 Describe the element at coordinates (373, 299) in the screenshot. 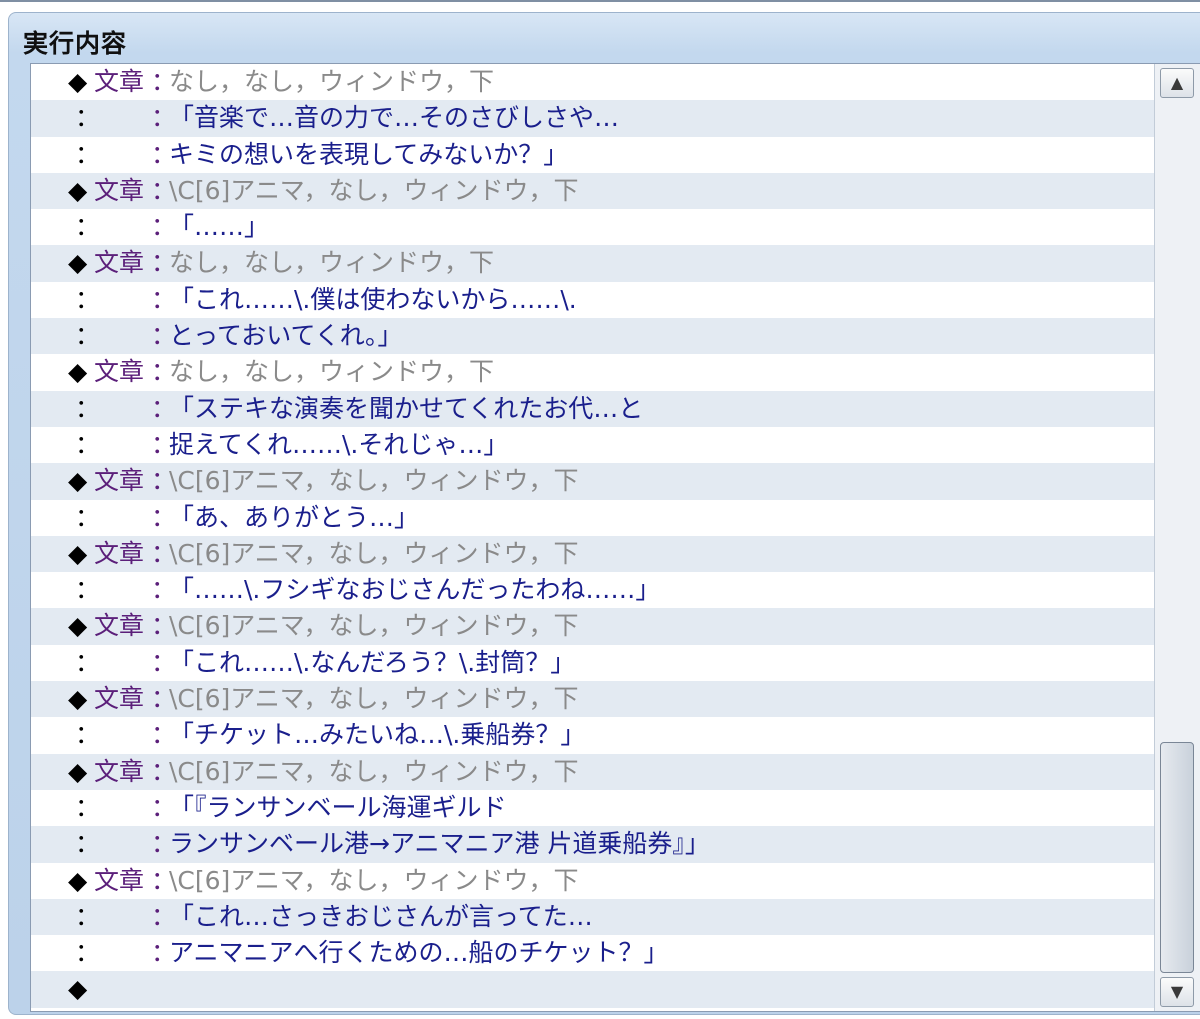

I see `message-text: 「これ……\.僕は使わないから……\.` at that location.